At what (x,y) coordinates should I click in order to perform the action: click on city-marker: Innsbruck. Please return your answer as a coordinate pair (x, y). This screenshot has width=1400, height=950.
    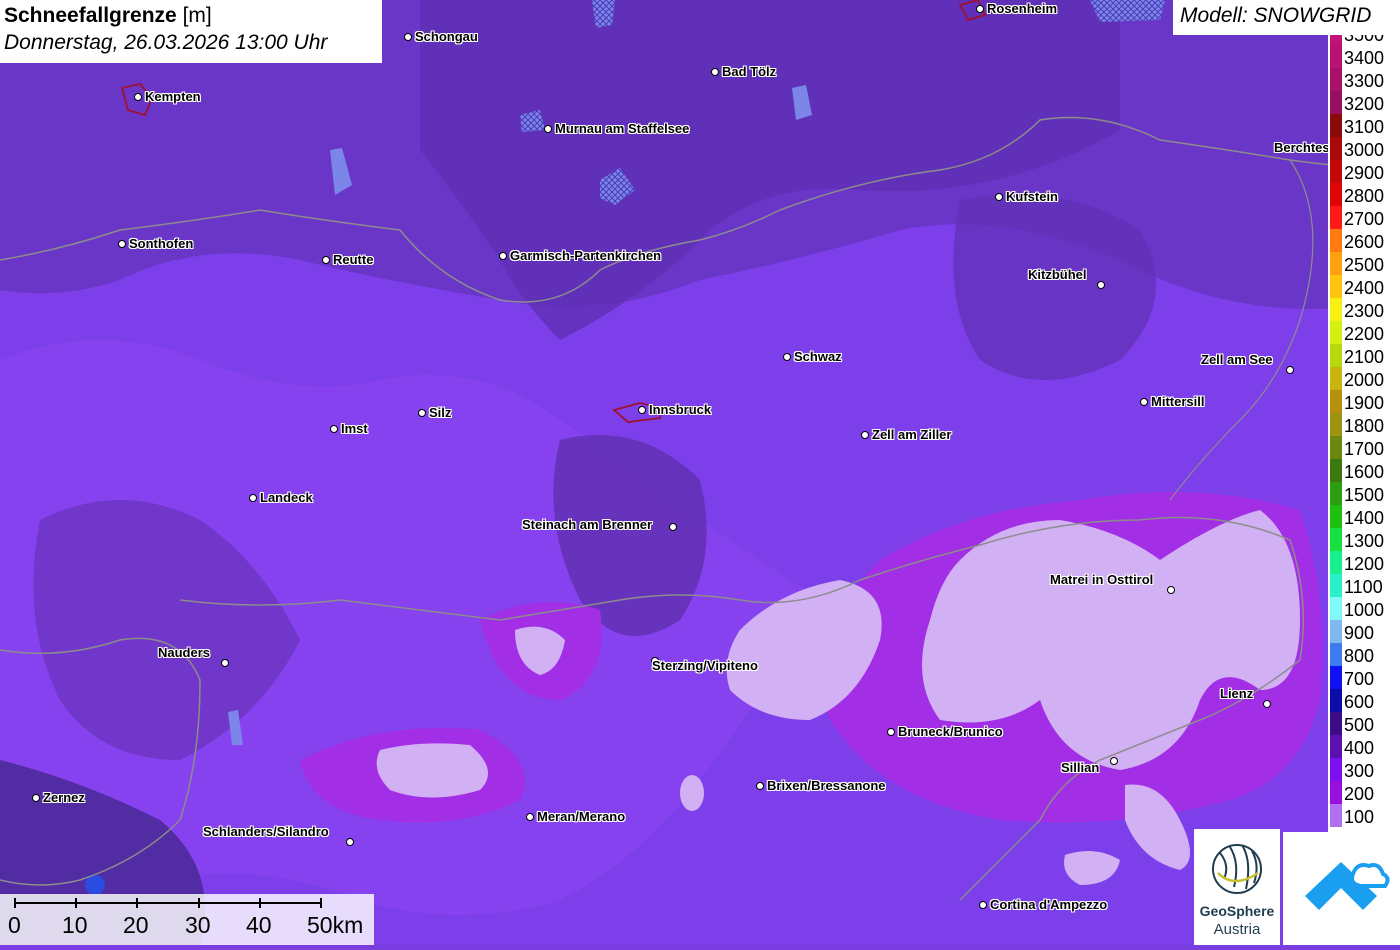
    Looking at the image, I should click on (676, 409).